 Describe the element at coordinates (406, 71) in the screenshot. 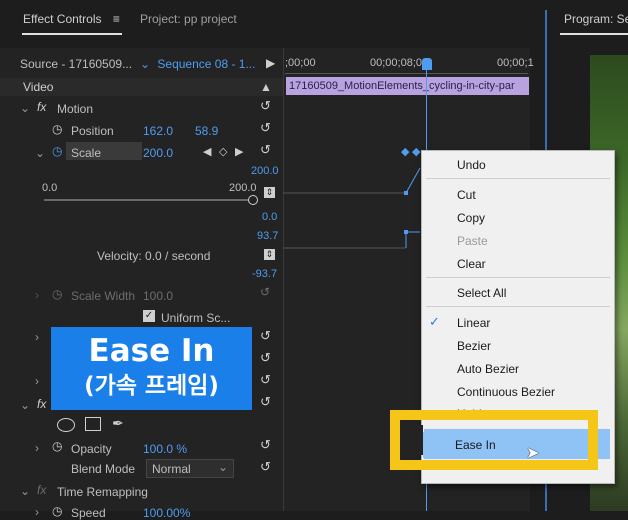

I see `time-ruler` at that location.